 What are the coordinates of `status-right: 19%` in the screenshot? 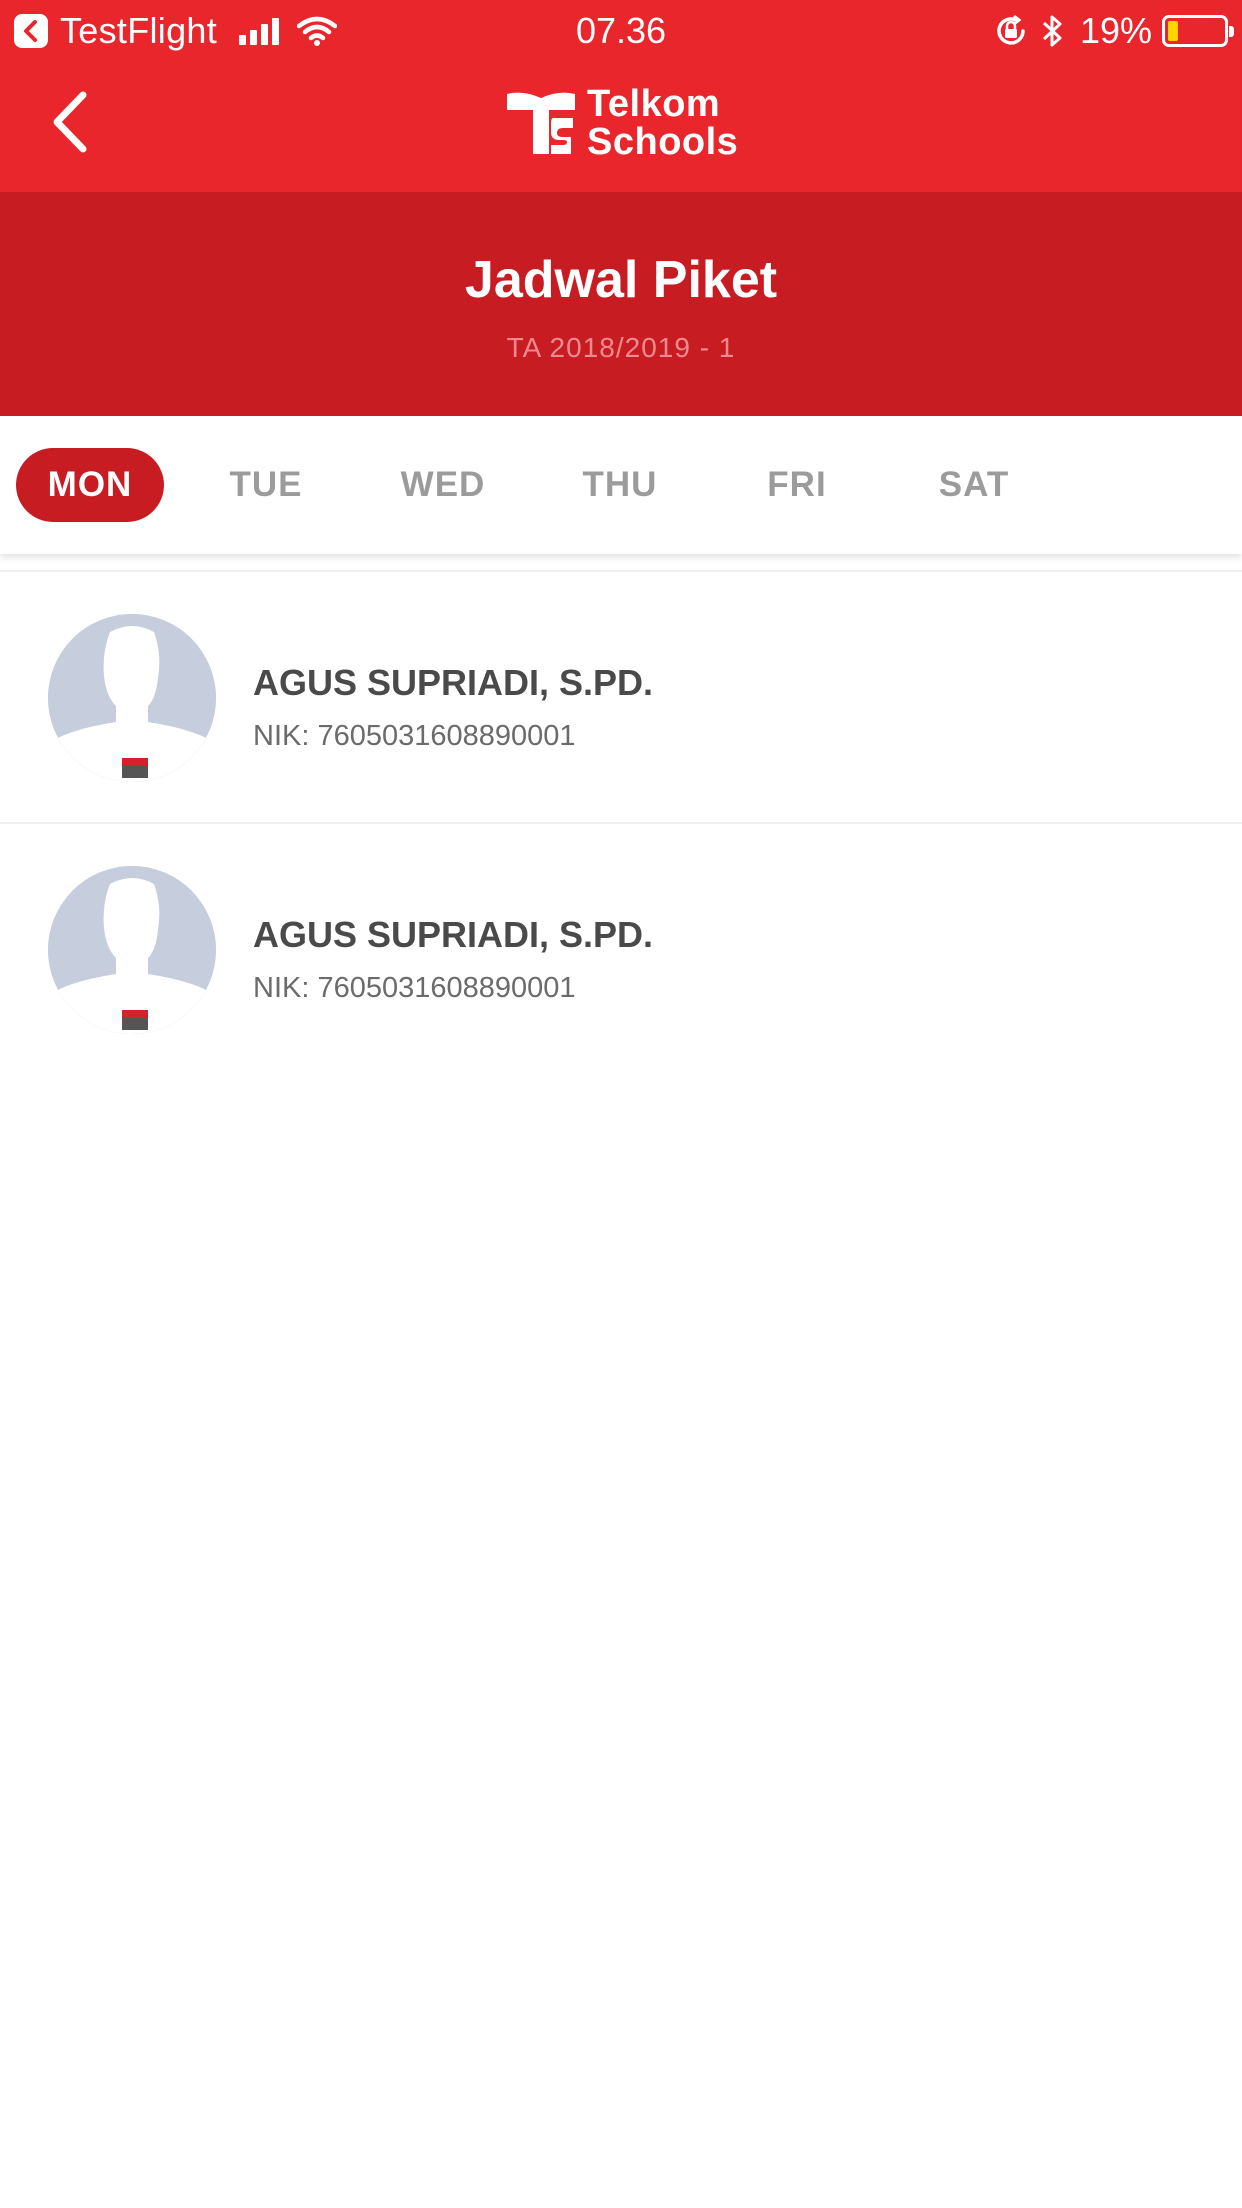 It's located at (1114, 31).